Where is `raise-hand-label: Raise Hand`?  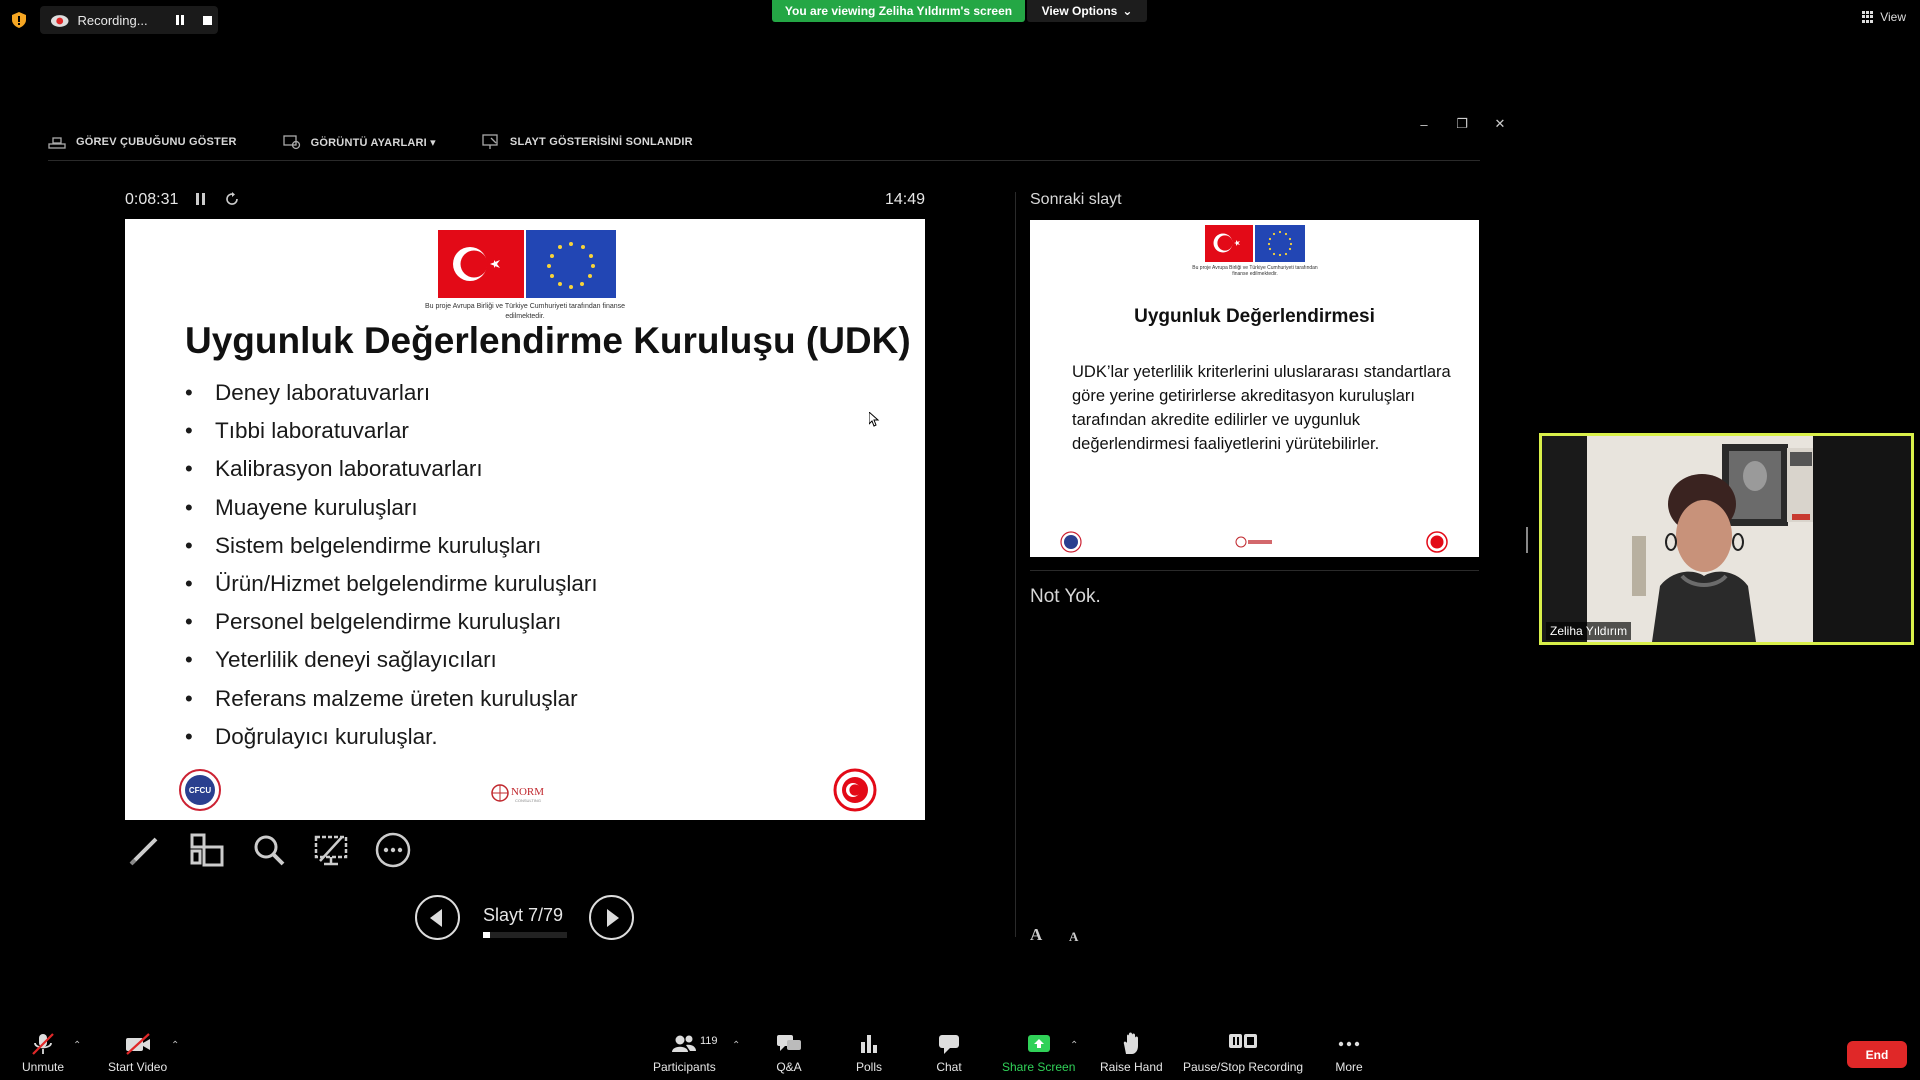 raise-hand-label: Raise Hand is located at coordinates (1131, 1067).